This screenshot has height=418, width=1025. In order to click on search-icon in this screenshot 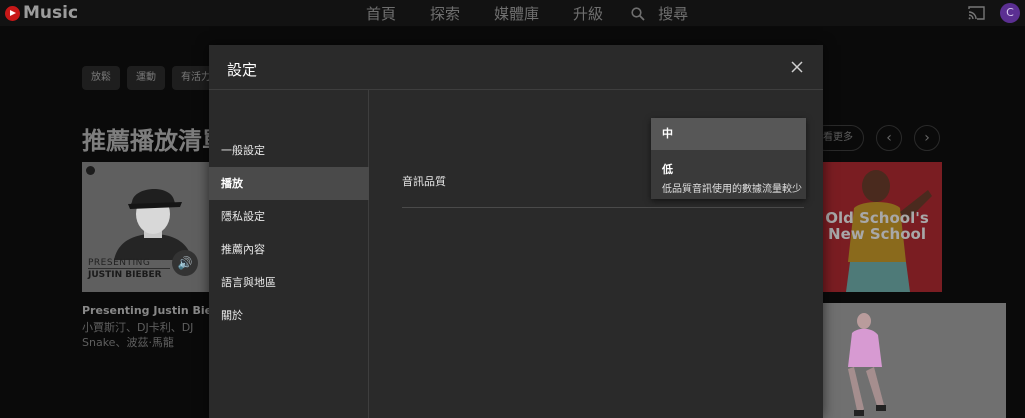, I will do `click(638, 13)`.